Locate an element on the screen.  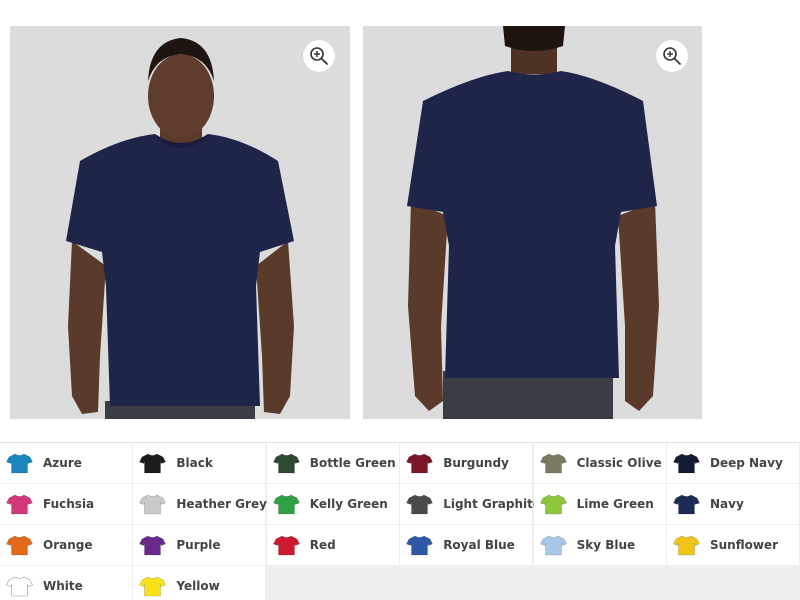
color-swatch-yellow: Yellow is located at coordinates (199, 583).